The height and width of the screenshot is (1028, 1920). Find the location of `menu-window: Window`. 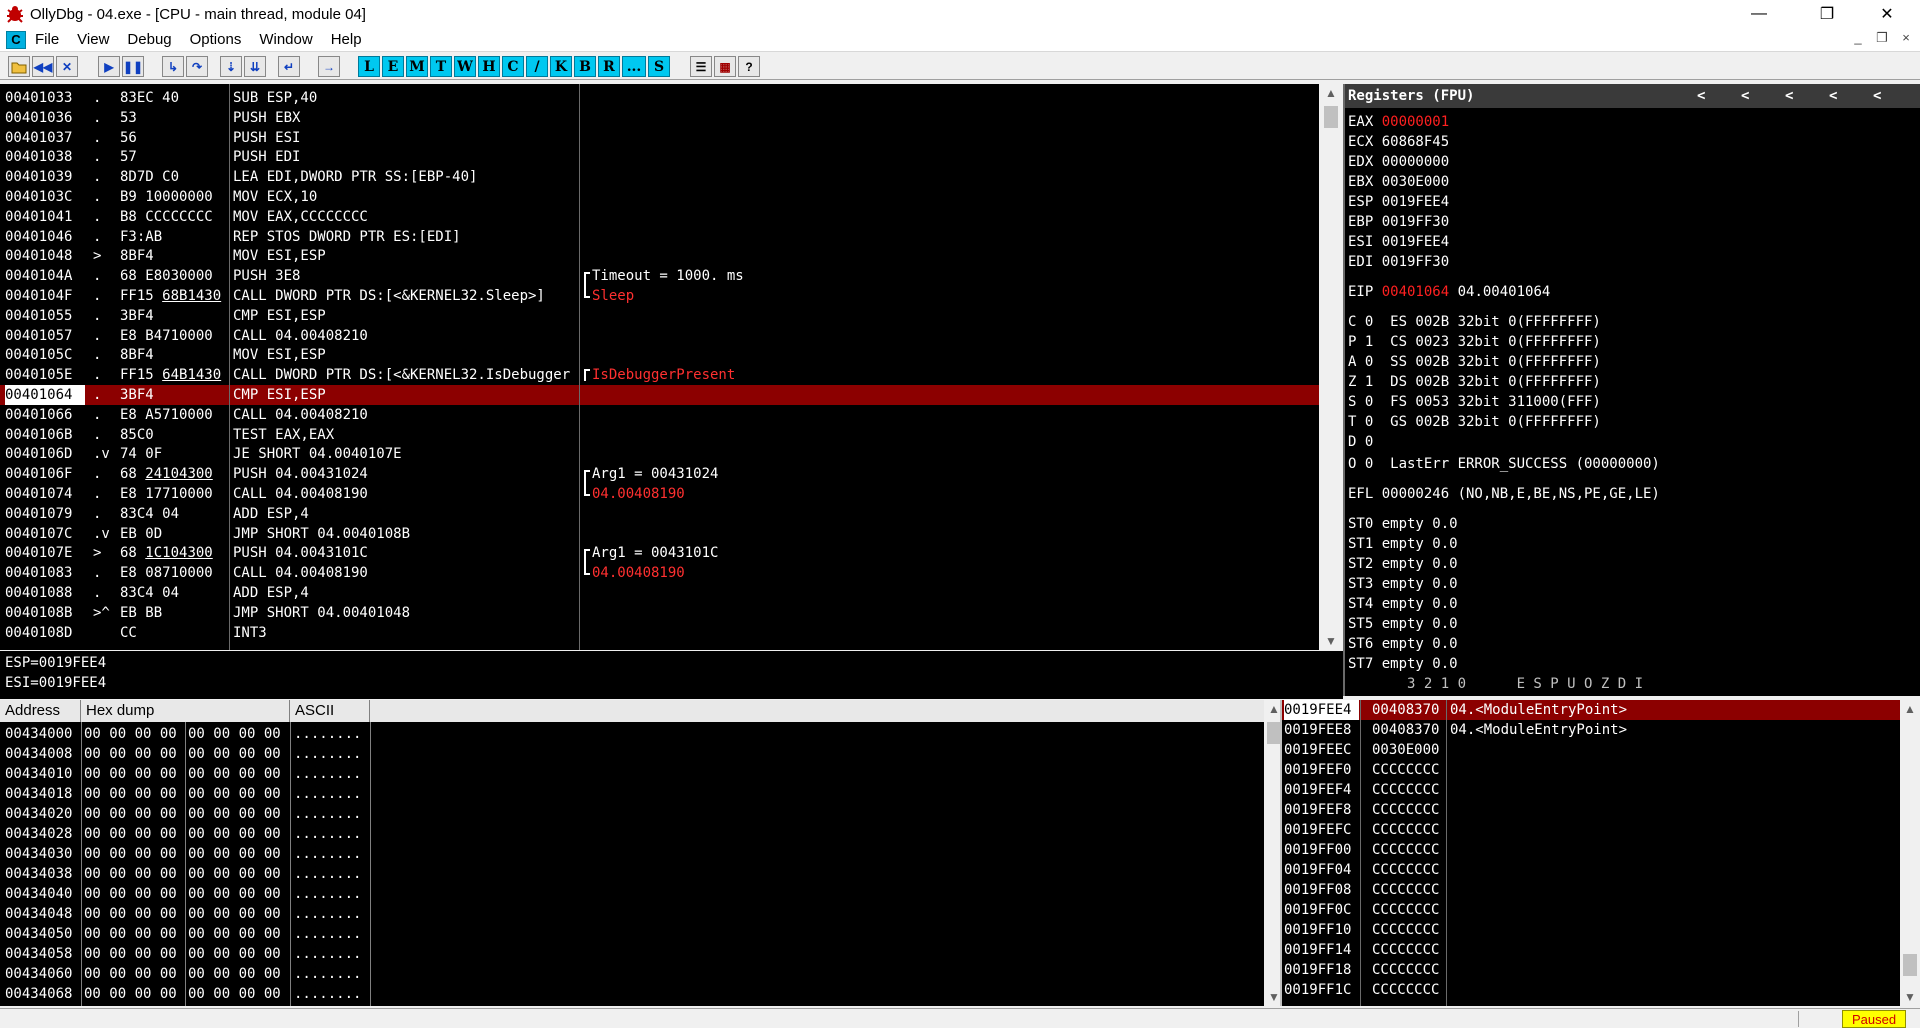

menu-window: Window is located at coordinates (285, 39).